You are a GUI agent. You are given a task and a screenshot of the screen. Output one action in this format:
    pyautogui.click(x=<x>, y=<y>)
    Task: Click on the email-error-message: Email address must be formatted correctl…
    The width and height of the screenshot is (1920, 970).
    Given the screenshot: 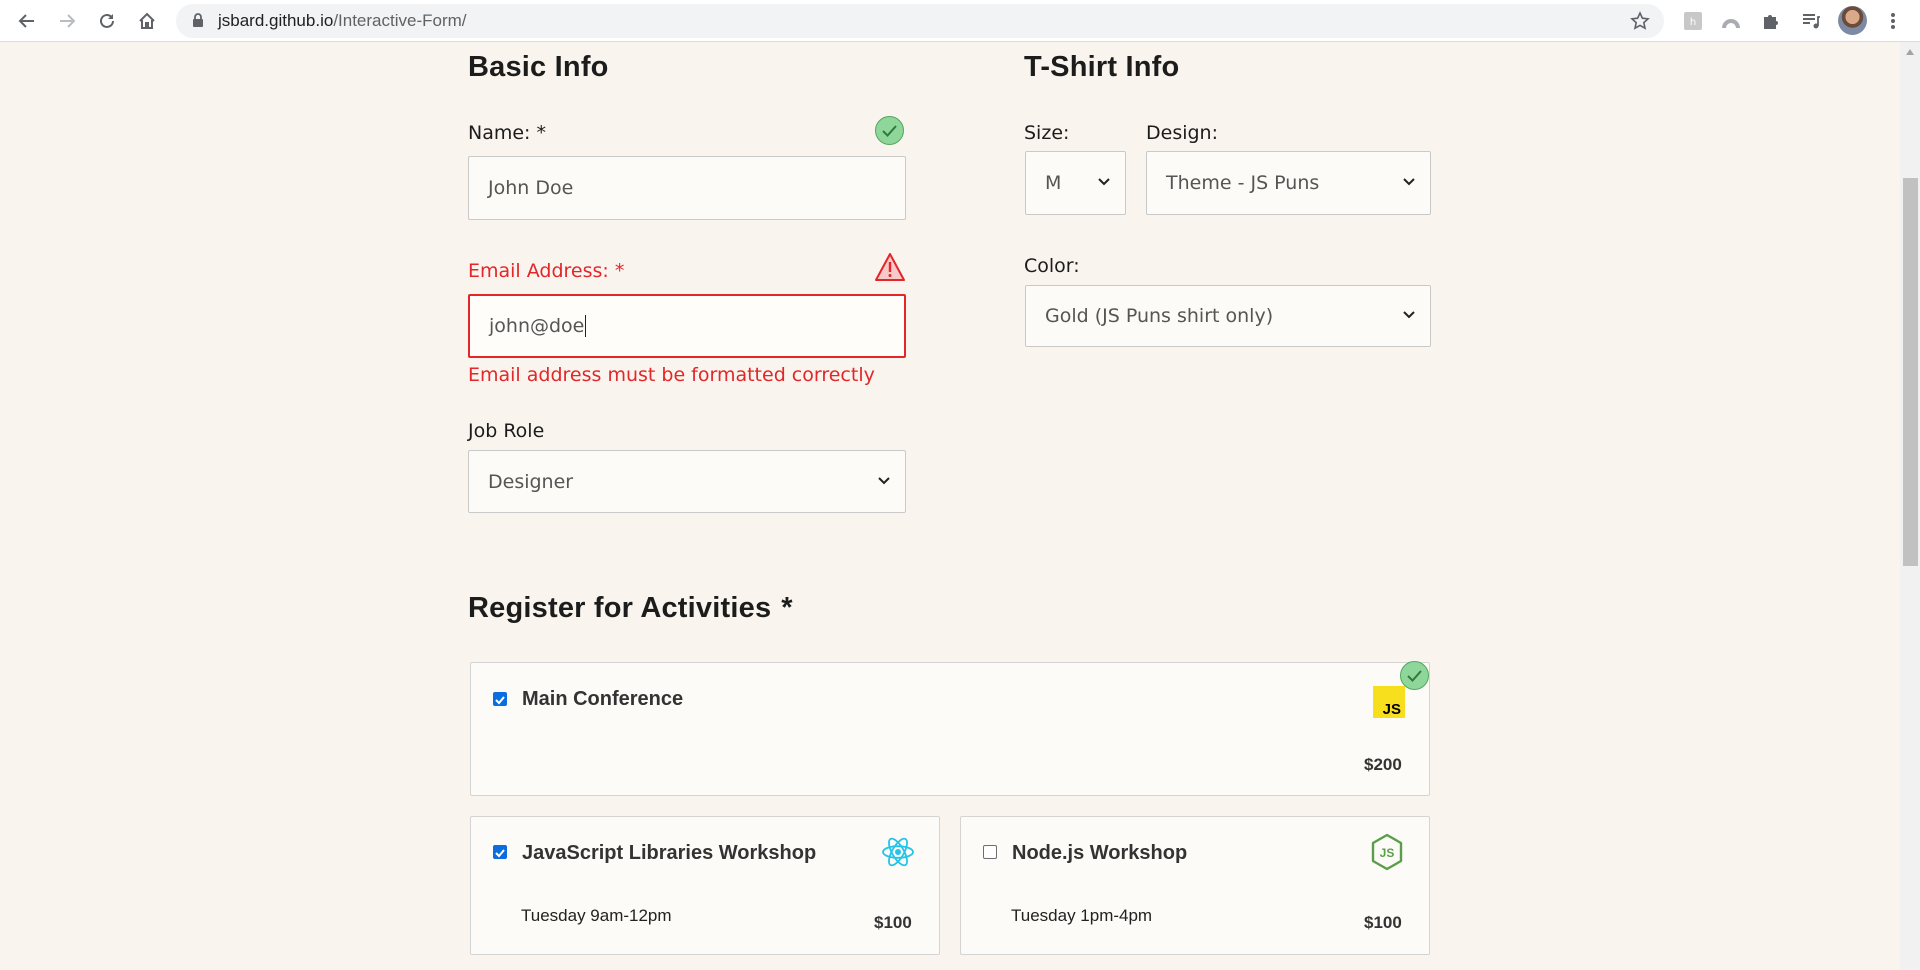 What is the action you would take?
    pyautogui.click(x=671, y=375)
    